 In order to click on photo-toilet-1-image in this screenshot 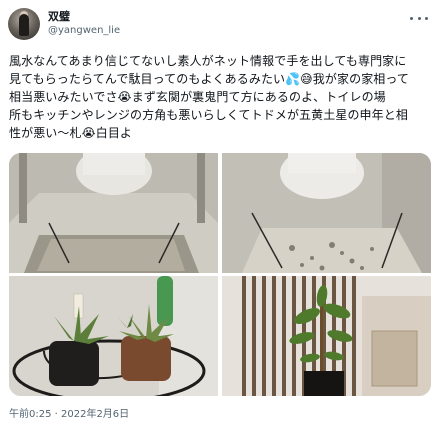, I will do `click(113, 213)`.